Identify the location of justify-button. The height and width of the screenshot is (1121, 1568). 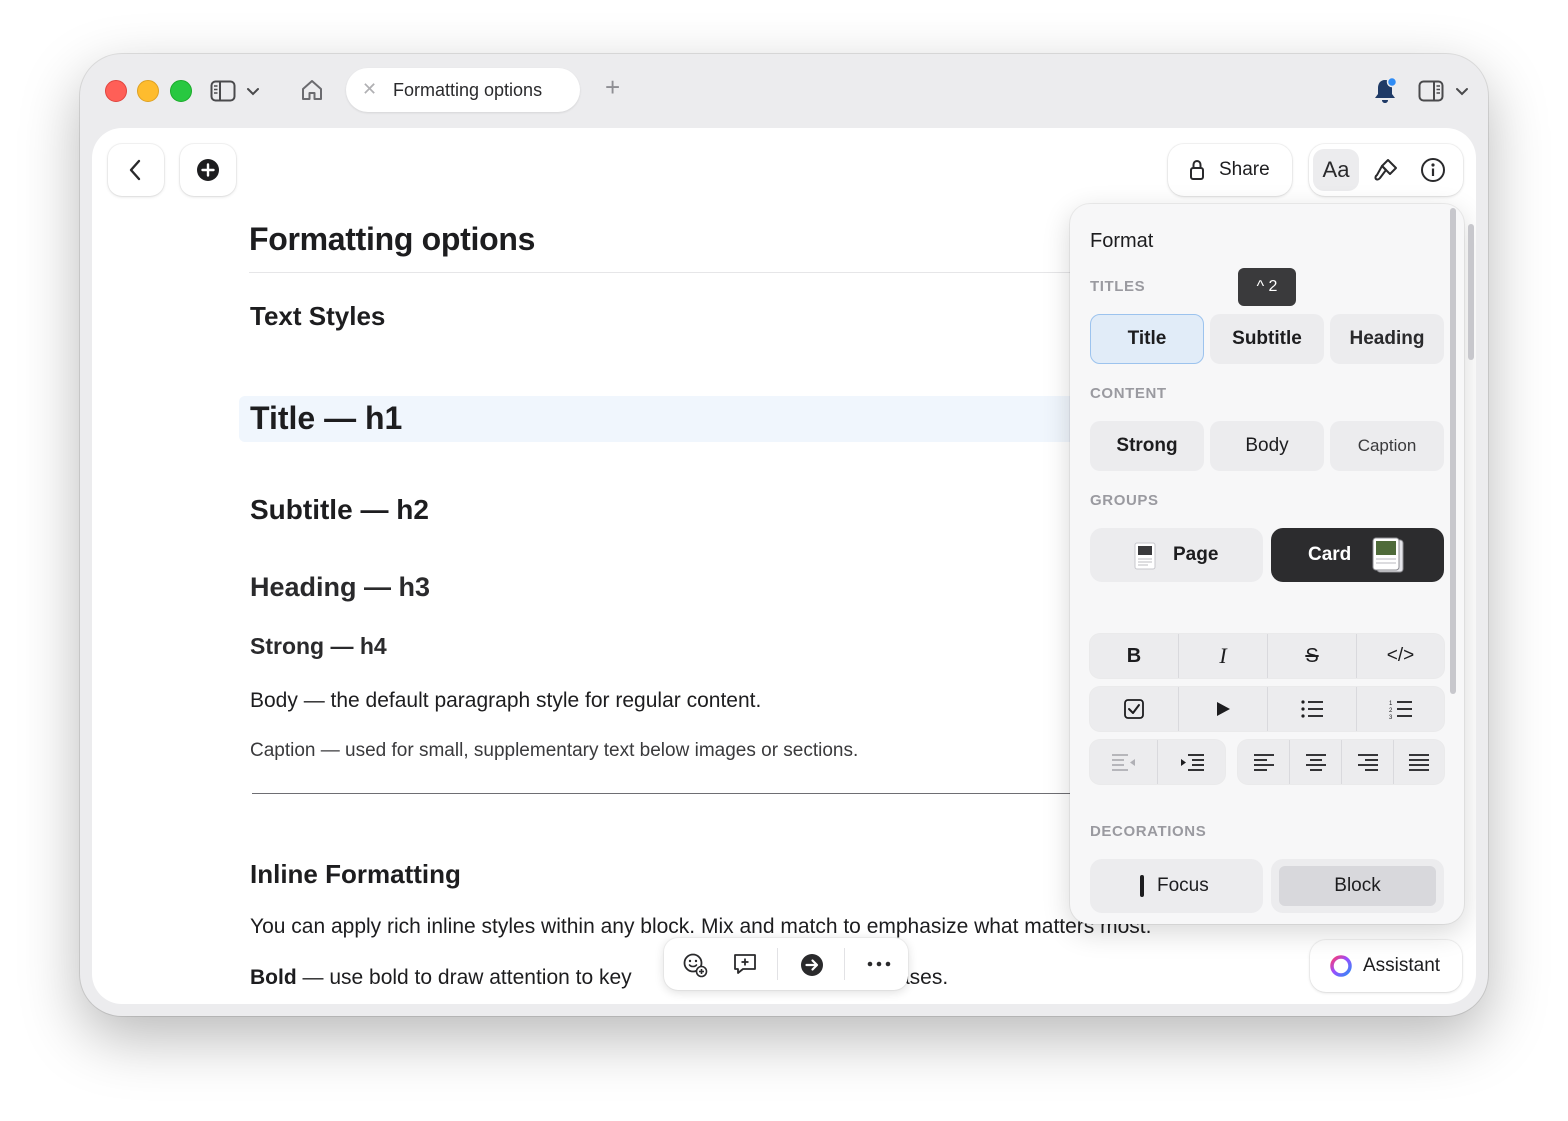
(1419, 762).